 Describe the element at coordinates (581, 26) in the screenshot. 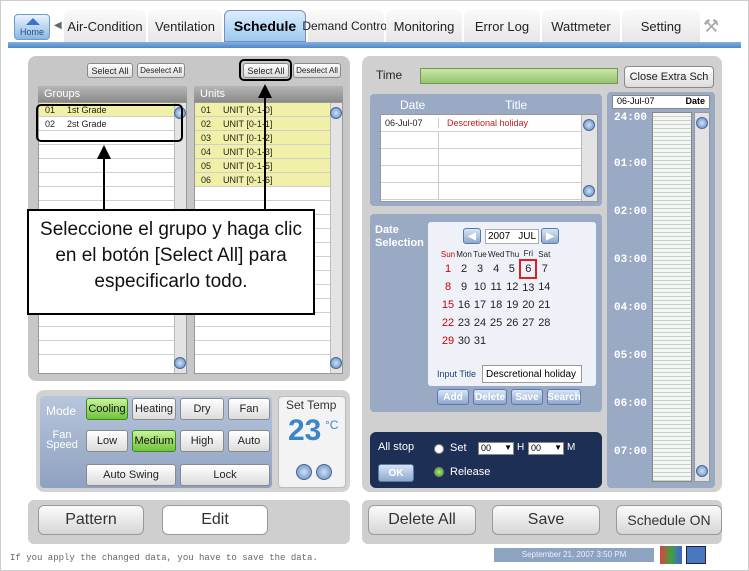

I see `tab-wattmeter: Wattmeter` at that location.